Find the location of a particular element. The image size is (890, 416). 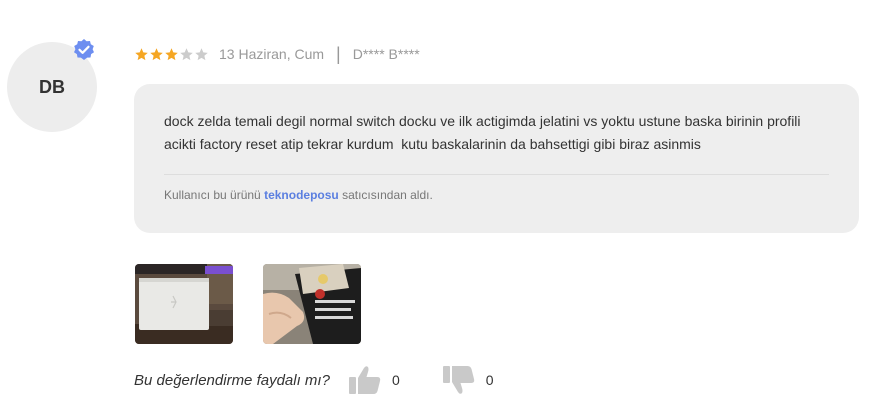

verified-badge-icon is located at coordinates (84, 49).